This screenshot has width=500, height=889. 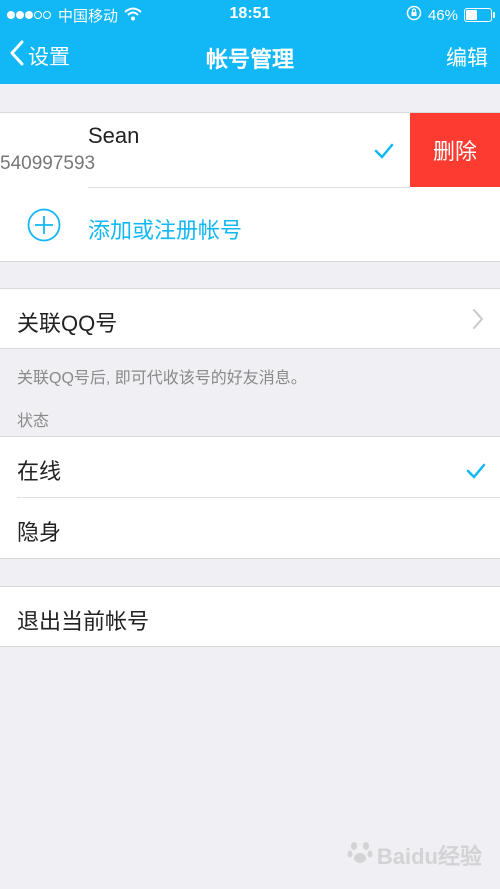 I want to click on chevron-right-icon, so click(x=478, y=321).